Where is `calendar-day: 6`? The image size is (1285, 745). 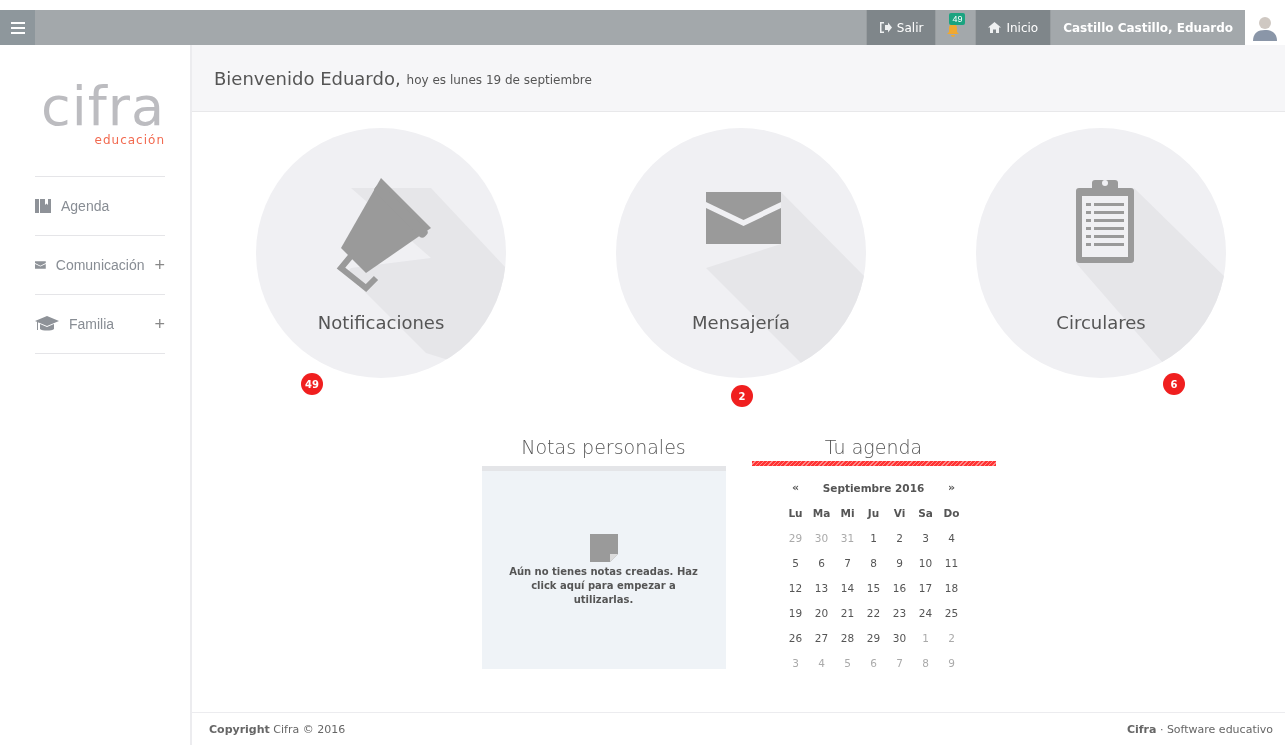
calendar-day: 6 is located at coordinates (821, 562).